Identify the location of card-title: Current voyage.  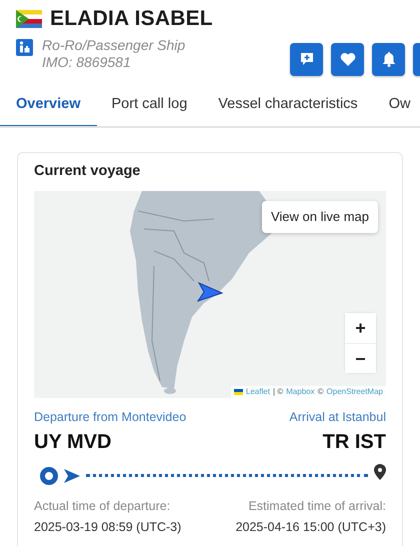
(88, 172).